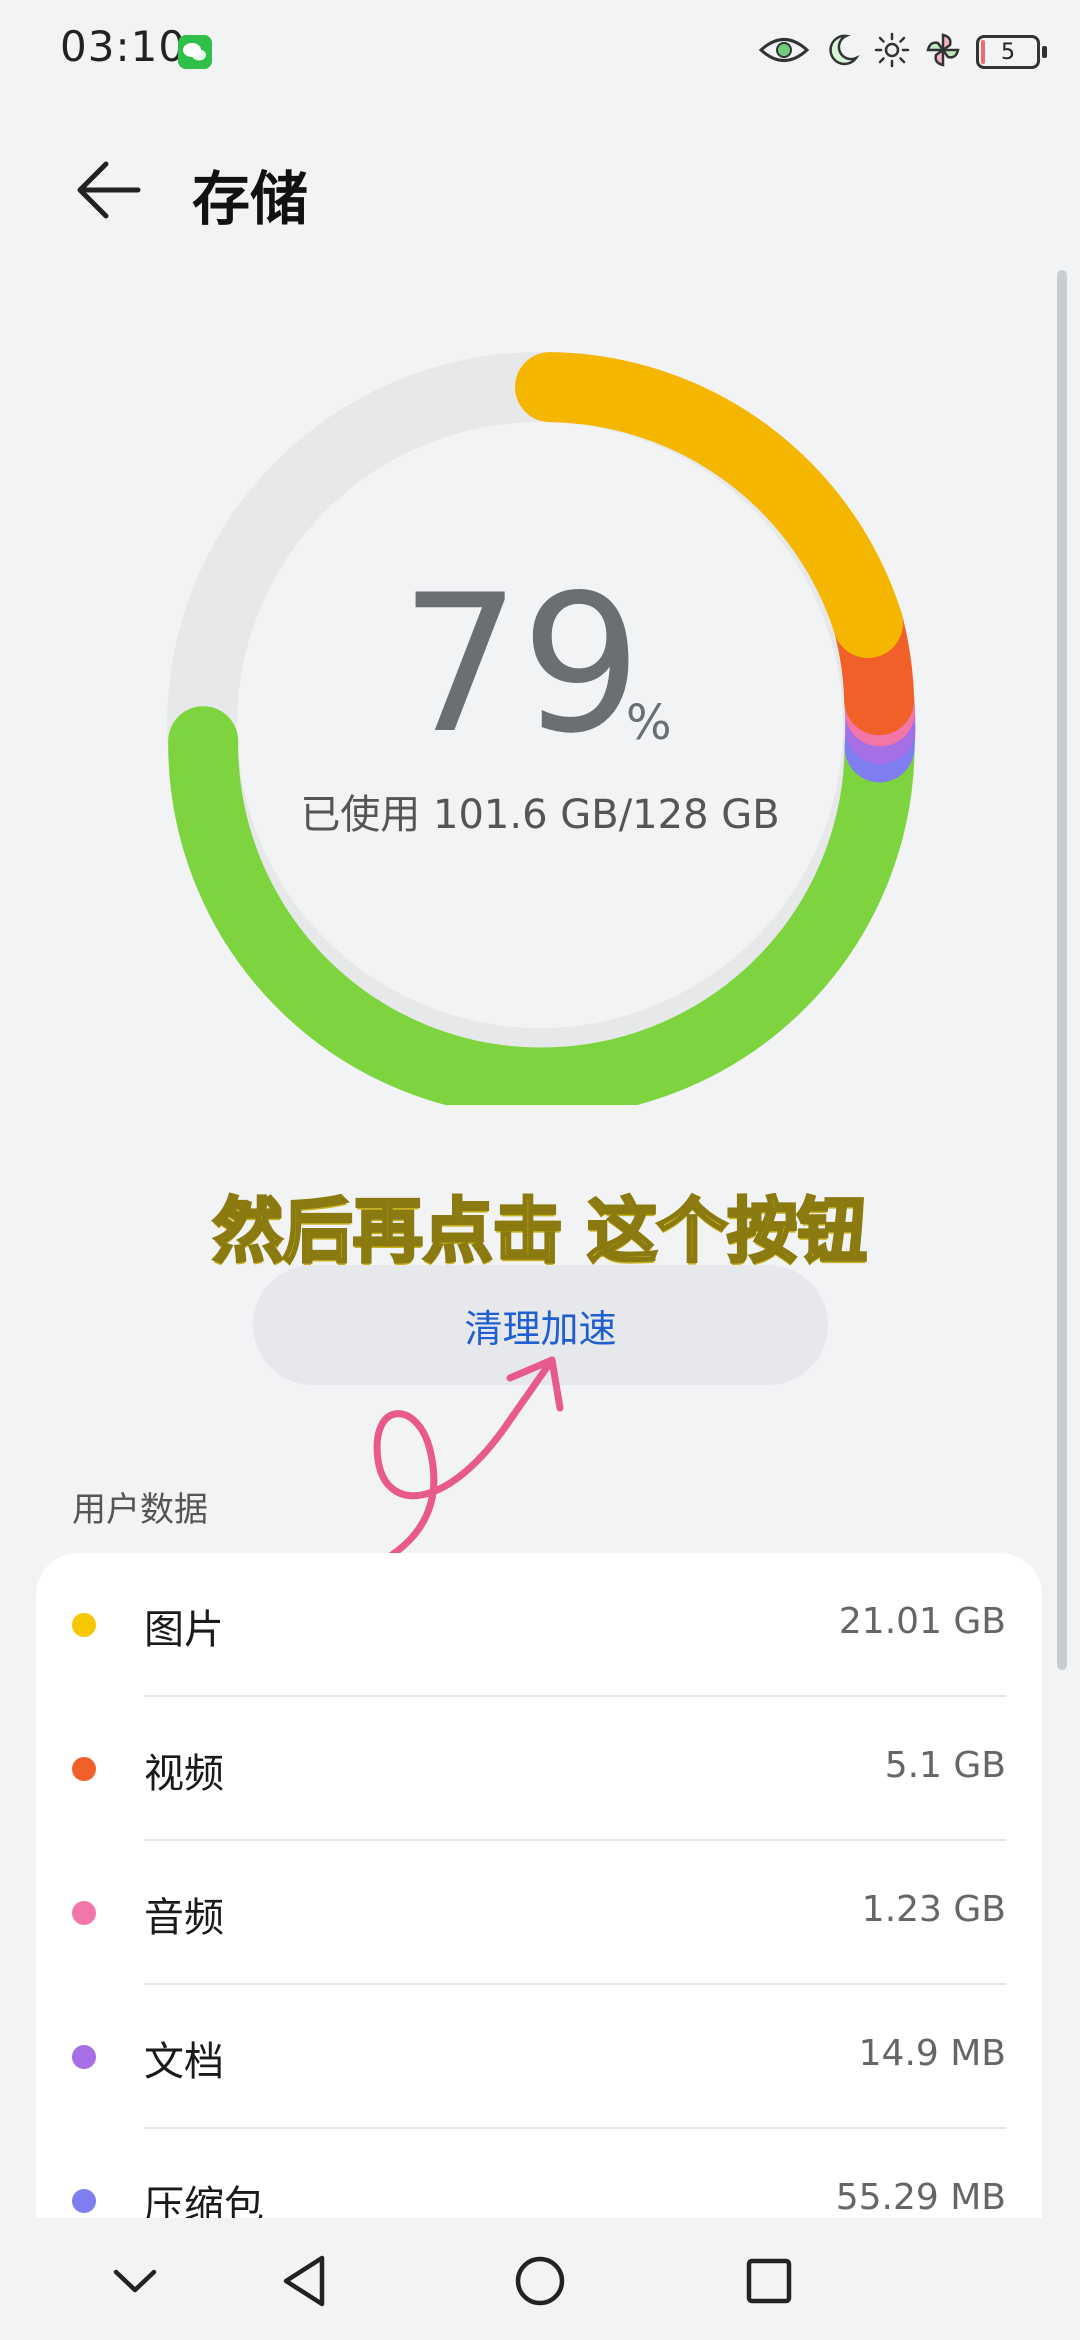 Image resolution: width=1080 pixels, height=2340 pixels. I want to click on list-item-audio: 音频 1.23 GB, so click(539, 1913).